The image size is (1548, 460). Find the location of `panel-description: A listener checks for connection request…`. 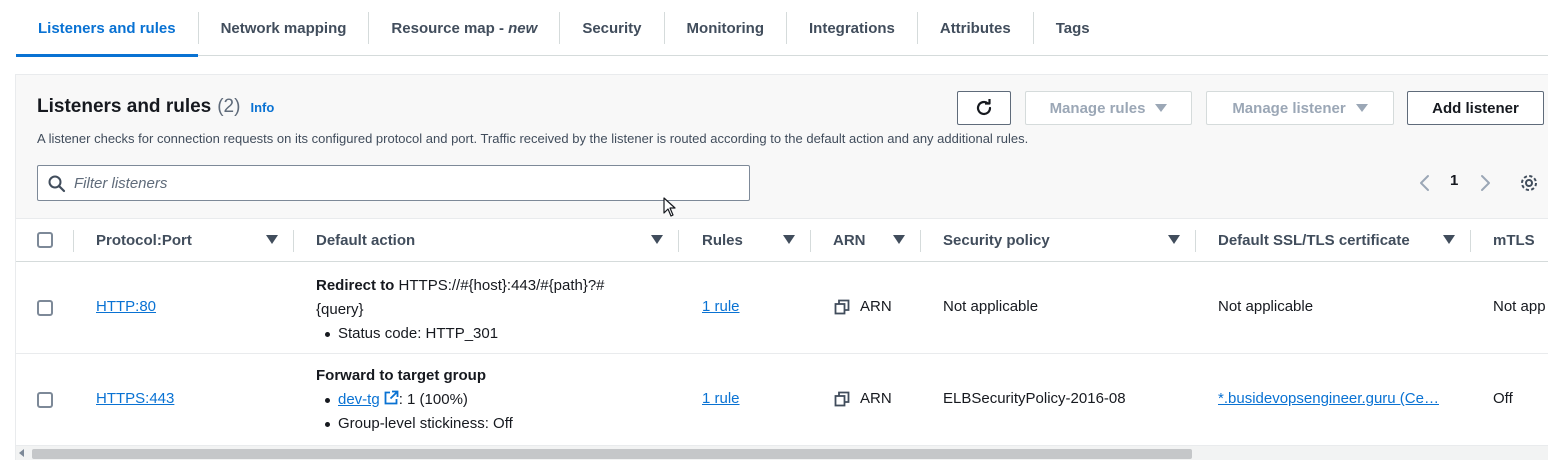

panel-description: A listener checks for connection request… is located at coordinates (533, 138).